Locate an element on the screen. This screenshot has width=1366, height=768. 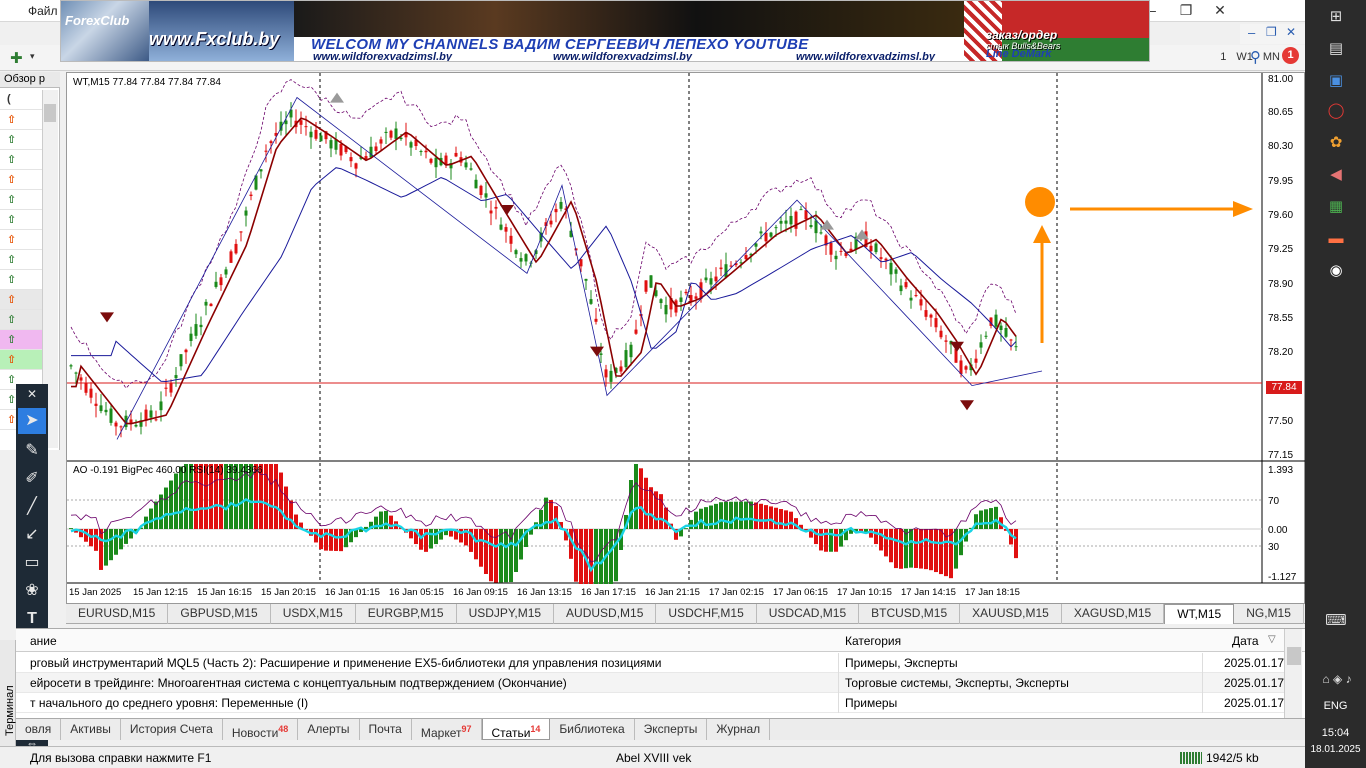
sort-icon: ▽ is located at coordinates (1272, 639).